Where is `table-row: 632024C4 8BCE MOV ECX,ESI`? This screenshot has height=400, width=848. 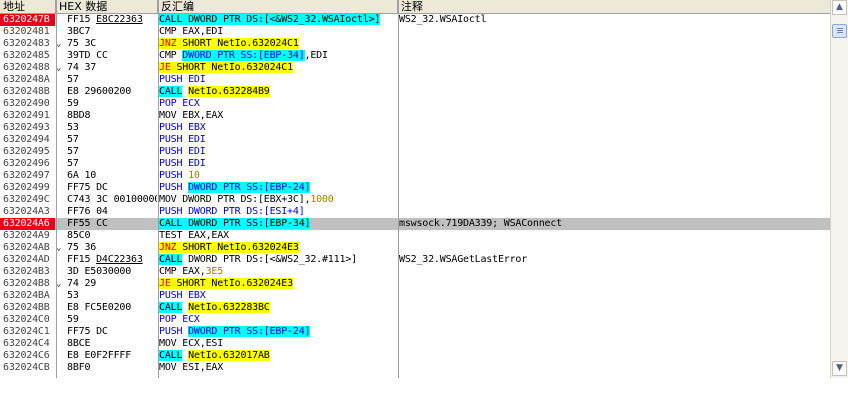 table-row: 632024C4 8BCE MOV ECX,ESI is located at coordinates (415, 344).